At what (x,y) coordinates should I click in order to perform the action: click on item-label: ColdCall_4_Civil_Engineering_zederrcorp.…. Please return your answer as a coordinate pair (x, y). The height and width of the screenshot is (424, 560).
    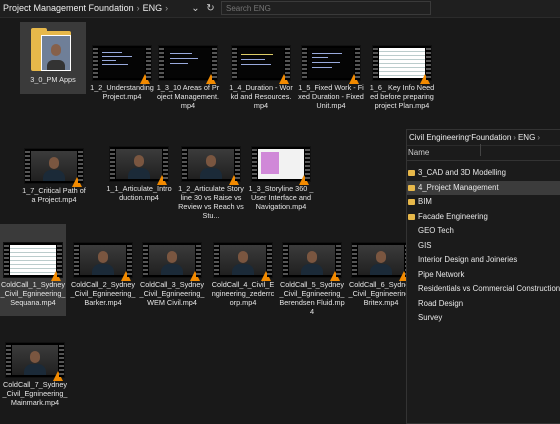
    Looking at the image, I should click on (243, 293).